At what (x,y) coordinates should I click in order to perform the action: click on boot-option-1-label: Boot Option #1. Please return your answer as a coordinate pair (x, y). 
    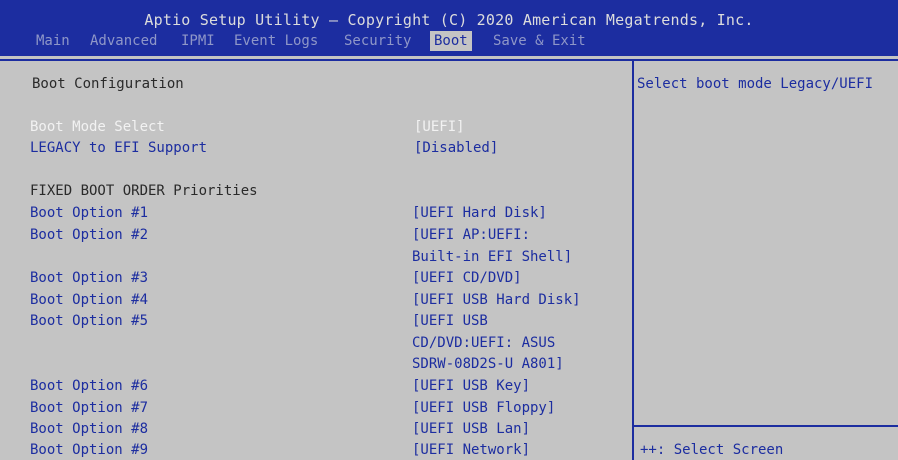
    Looking at the image, I should click on (89, 213).